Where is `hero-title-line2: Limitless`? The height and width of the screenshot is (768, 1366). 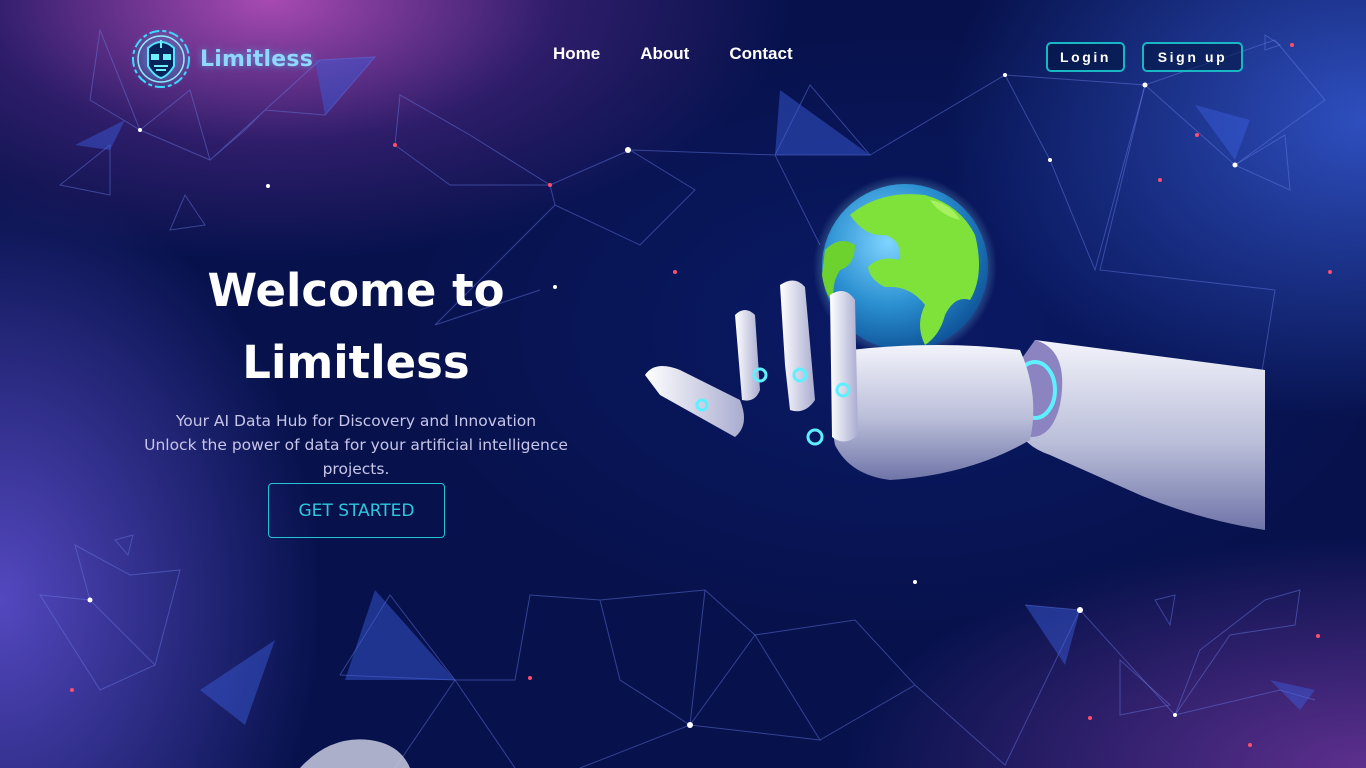 hero-title-line2: Limitless is located at coordinates (356, 362).